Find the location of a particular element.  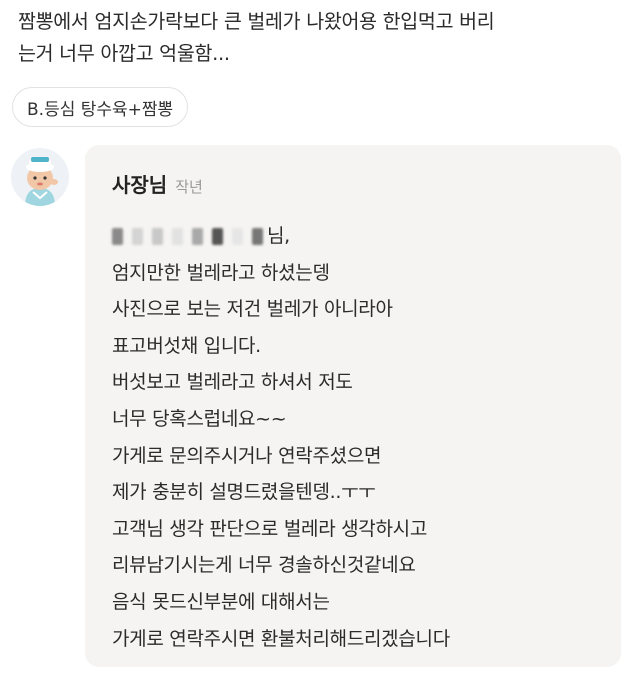

reply-line: 너무 당혹스럽네요~~ is located at coordinates (199, 418).